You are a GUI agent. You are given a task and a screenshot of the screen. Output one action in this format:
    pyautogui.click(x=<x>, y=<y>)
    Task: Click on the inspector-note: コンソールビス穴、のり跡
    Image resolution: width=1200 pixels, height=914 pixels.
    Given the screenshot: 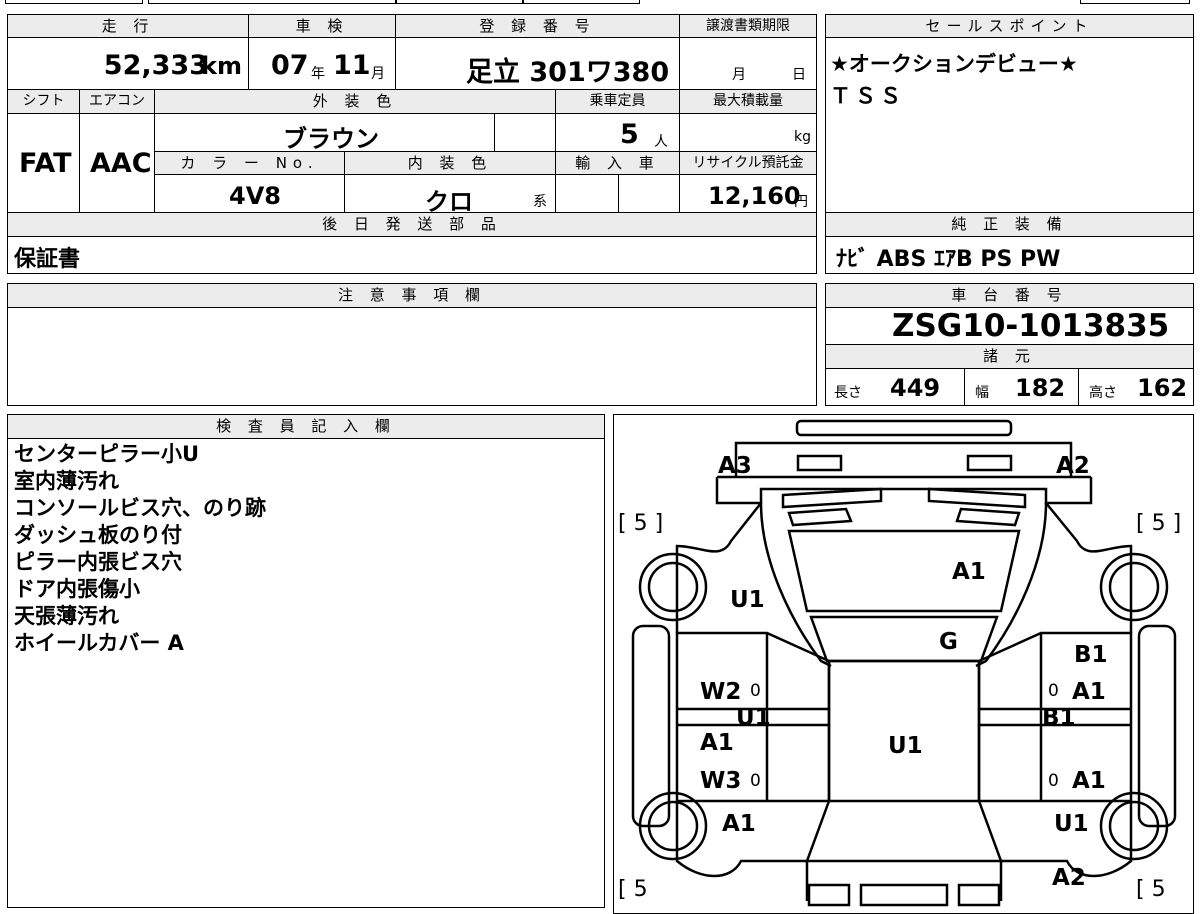 What is the action you would take?
    pyautogui.click(x=140, y=508)
    